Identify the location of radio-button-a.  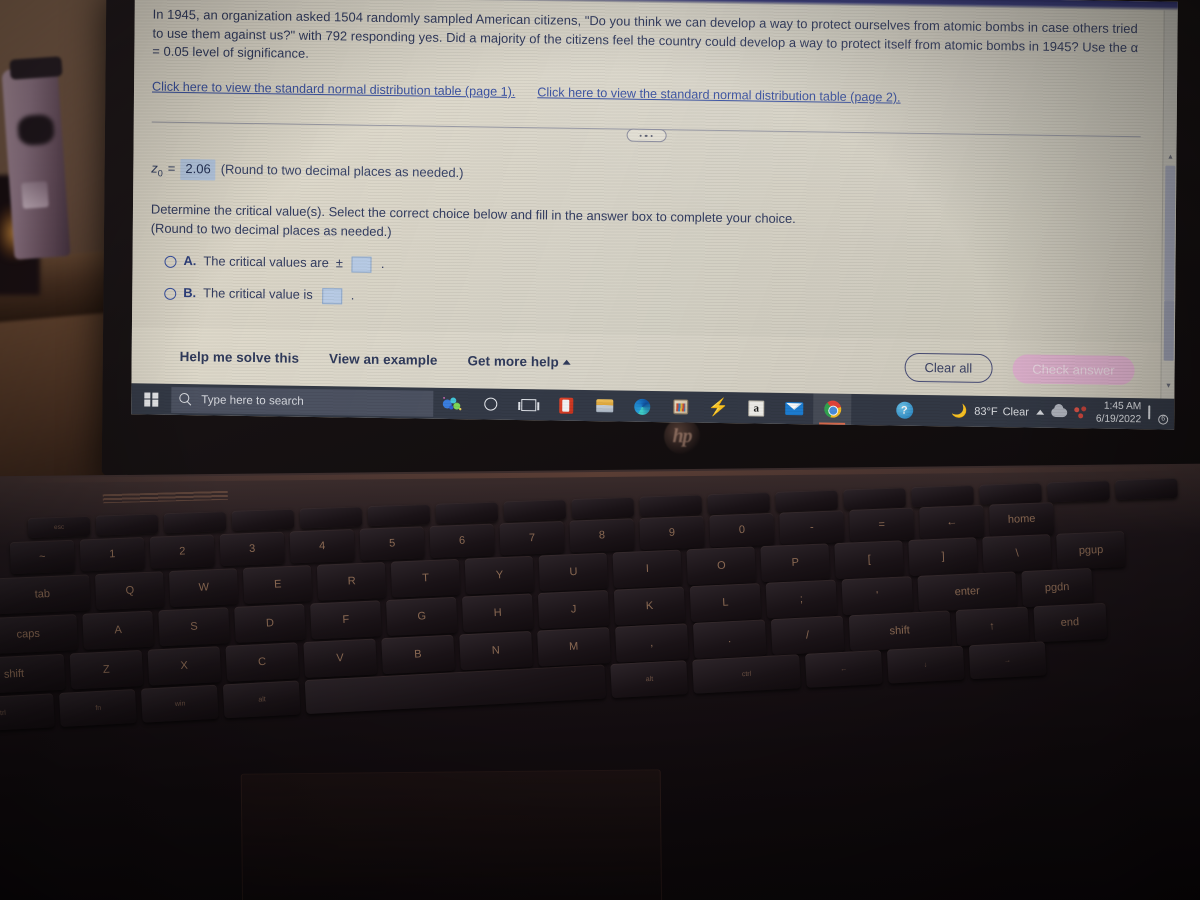
(170, 261).